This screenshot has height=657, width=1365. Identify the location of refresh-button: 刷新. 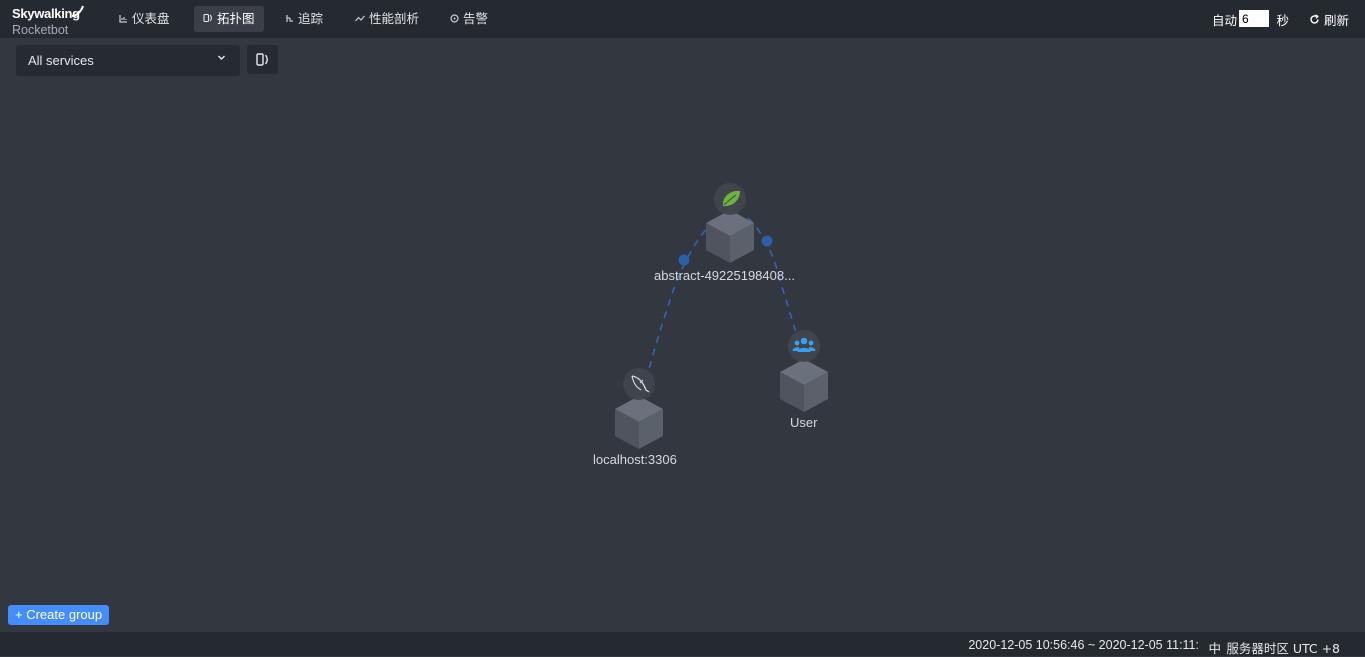
(1329, 19).